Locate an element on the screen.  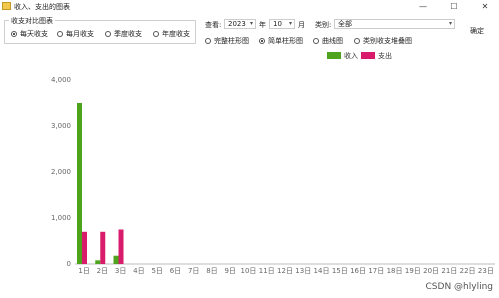
minimize-button: — is located at coordinates (423, 6).